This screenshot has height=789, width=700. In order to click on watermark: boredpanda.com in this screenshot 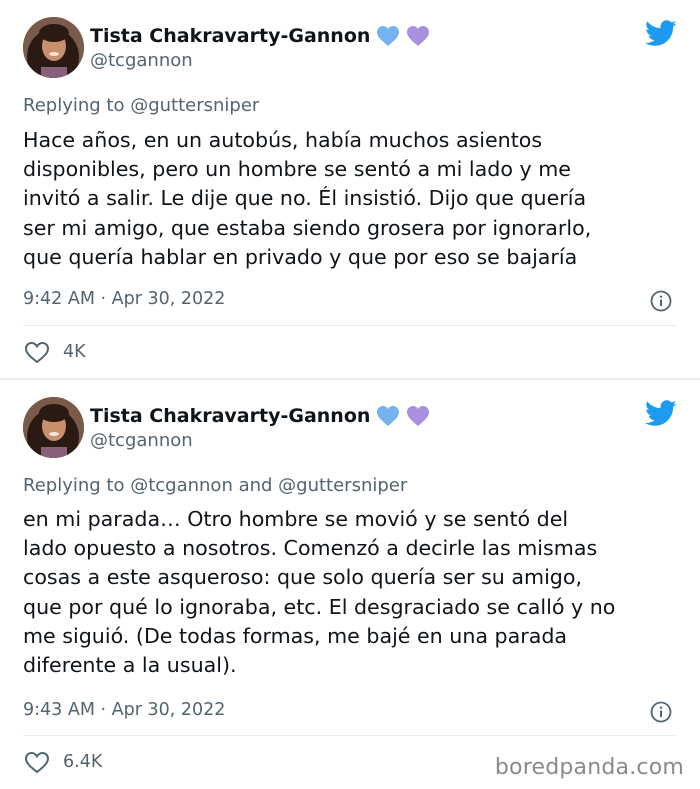, I will do `click(589, 767)`.